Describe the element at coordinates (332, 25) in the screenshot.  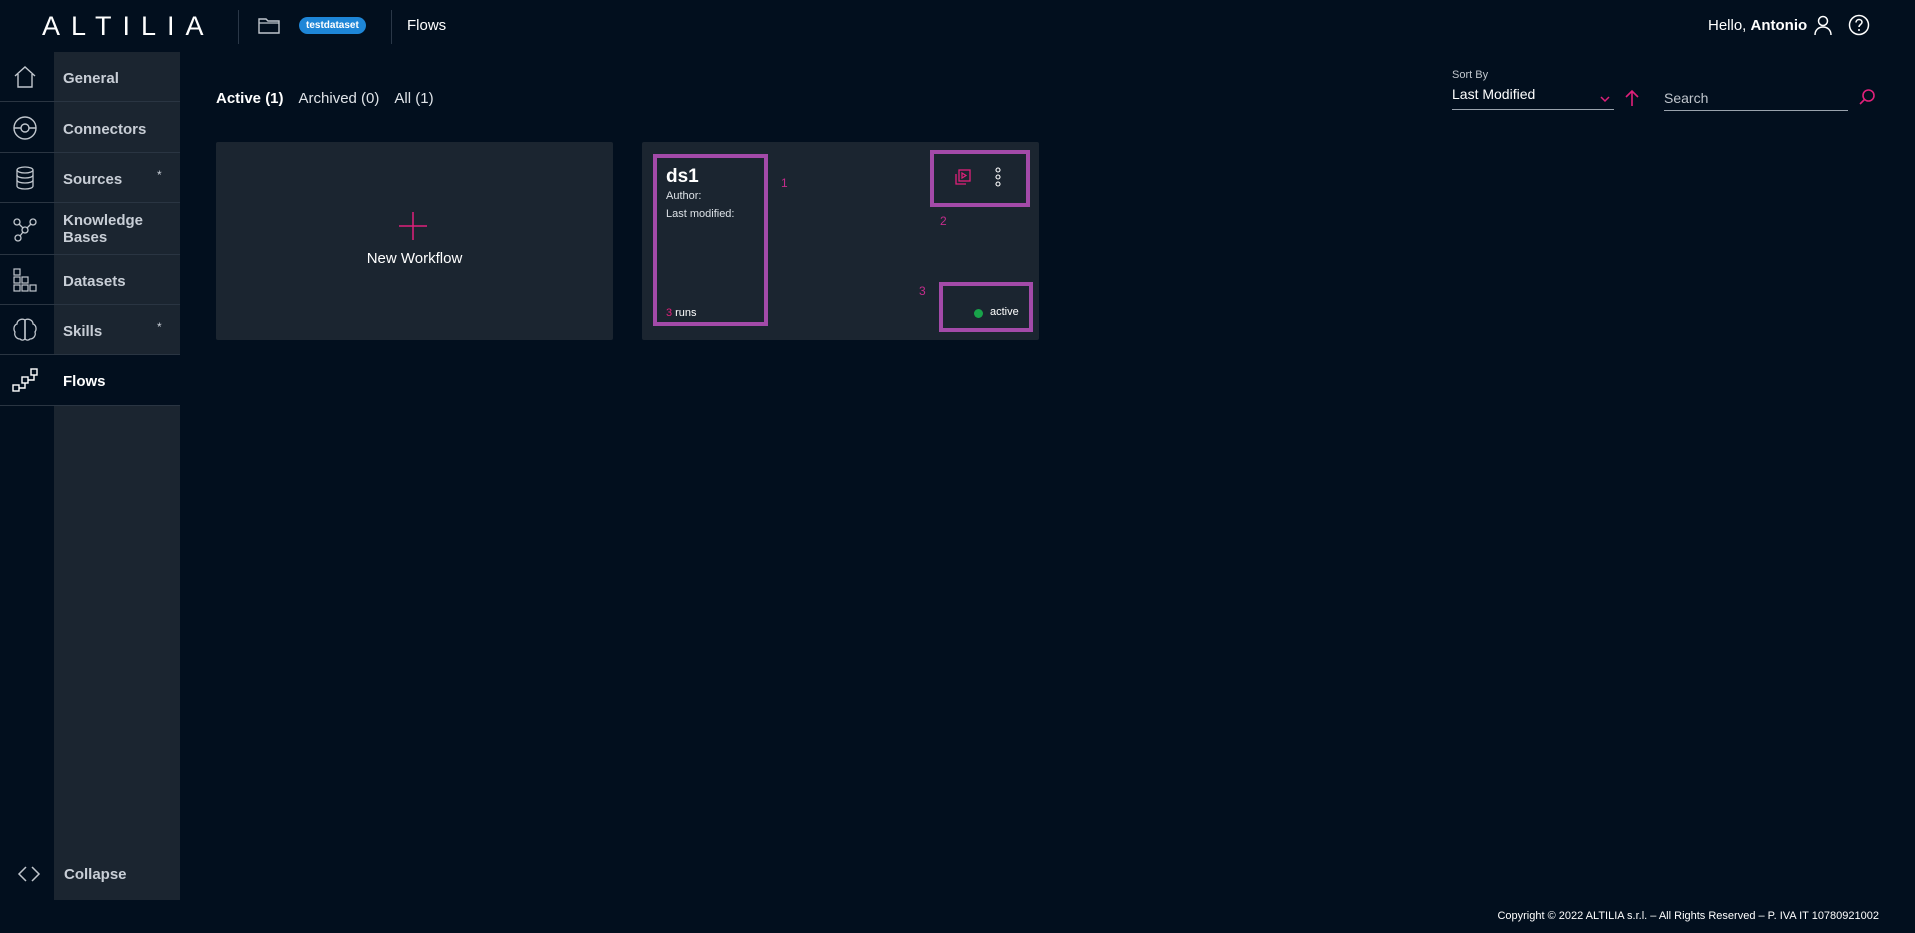
I see `dataset-badge: testdataset` at that location.